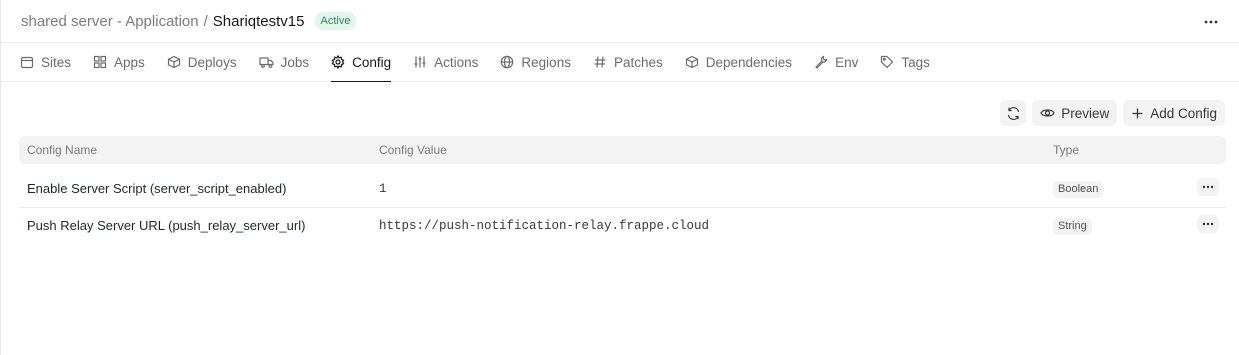  Describe the element at coordinates (1078, 189) in the screenshot. I see `type-badge: Boolean` at that location.